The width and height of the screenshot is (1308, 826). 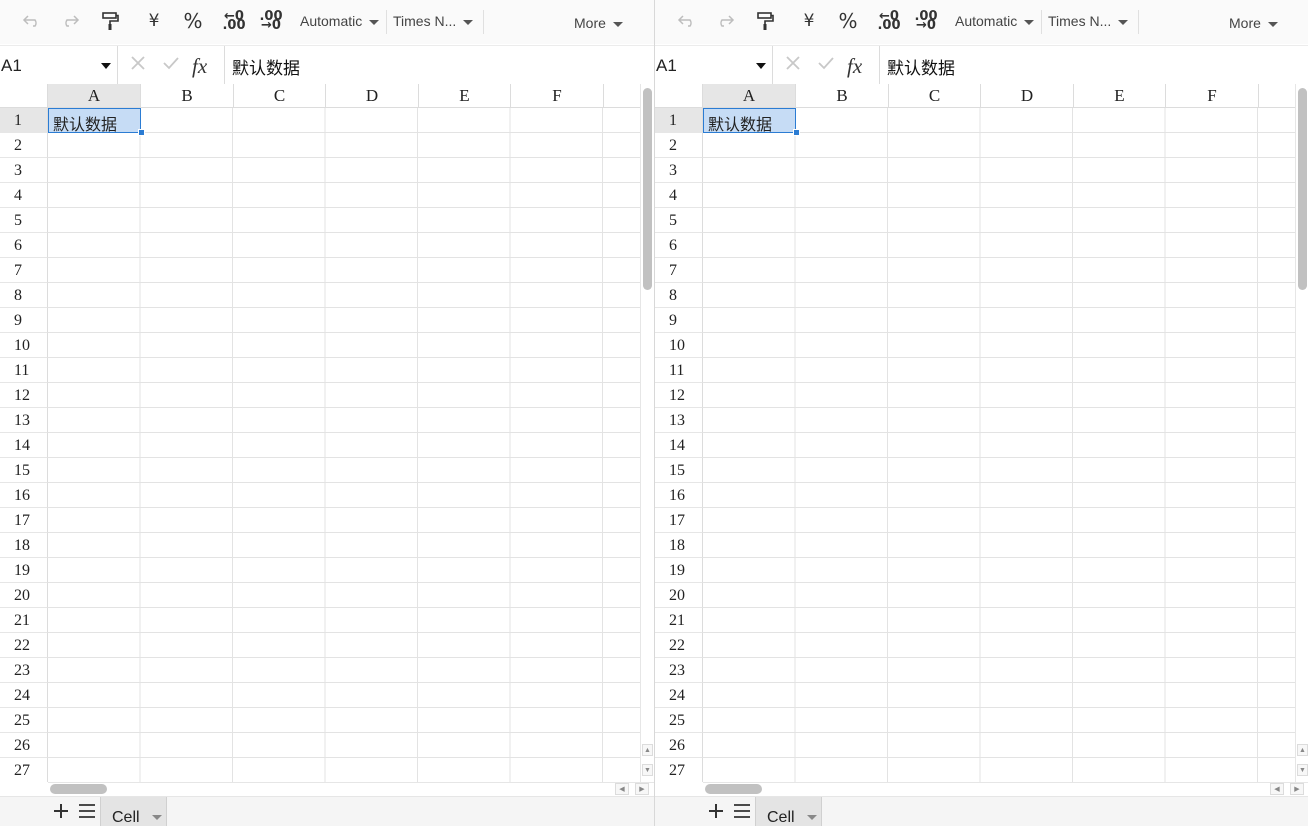 What do you see at coordinates (926, 21) in the screenshot?
I see `increase-decimal-button: .00 →0` at bounding box center [926, 21].